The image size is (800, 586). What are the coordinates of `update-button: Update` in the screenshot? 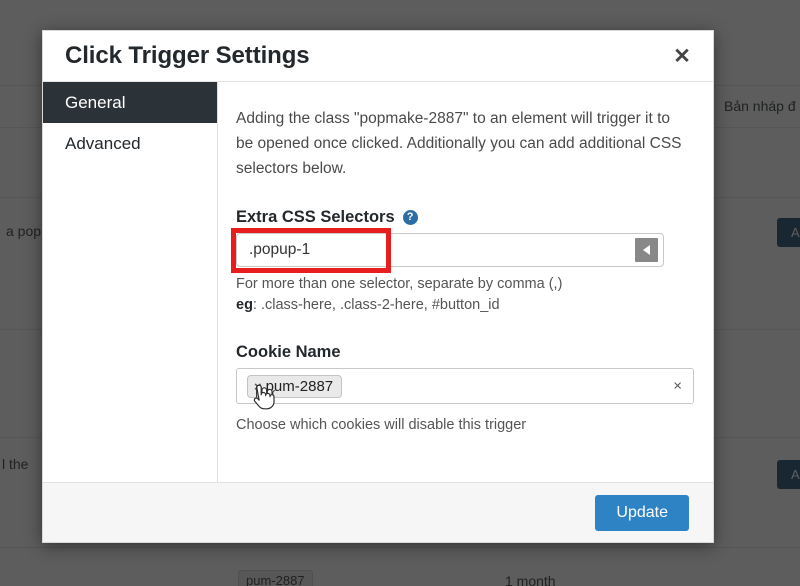 It's located at (642, 512).